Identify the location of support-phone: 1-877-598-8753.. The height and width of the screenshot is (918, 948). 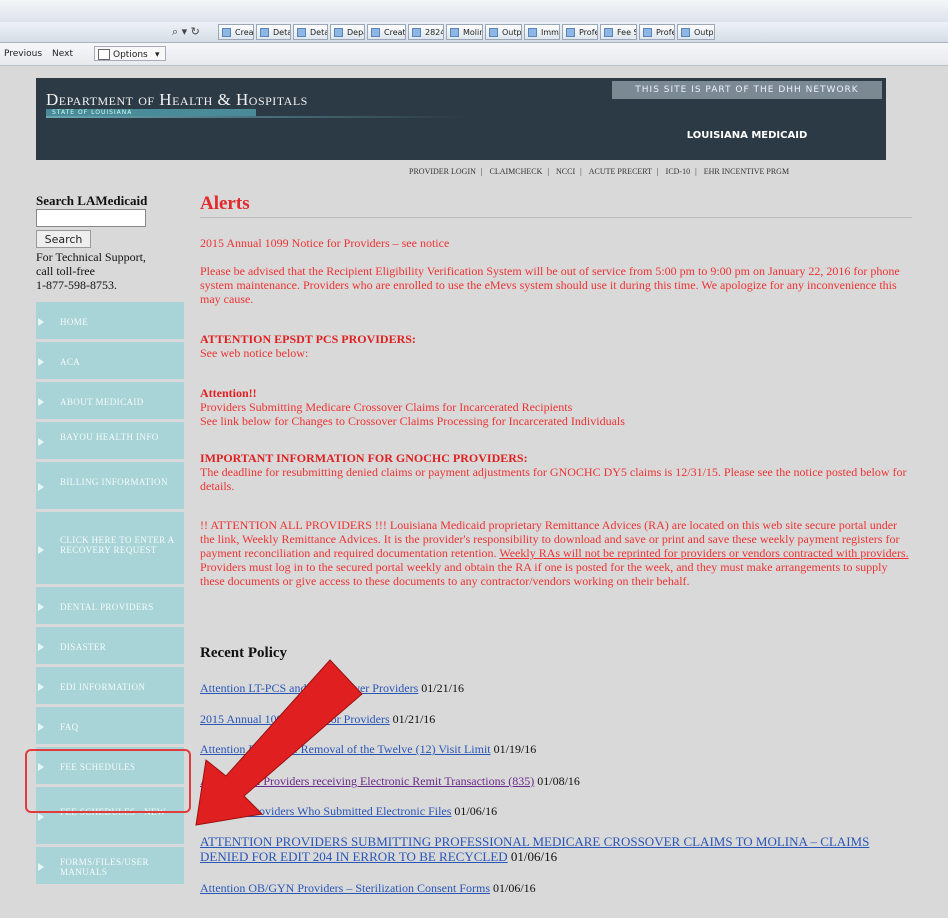
(76, 285).